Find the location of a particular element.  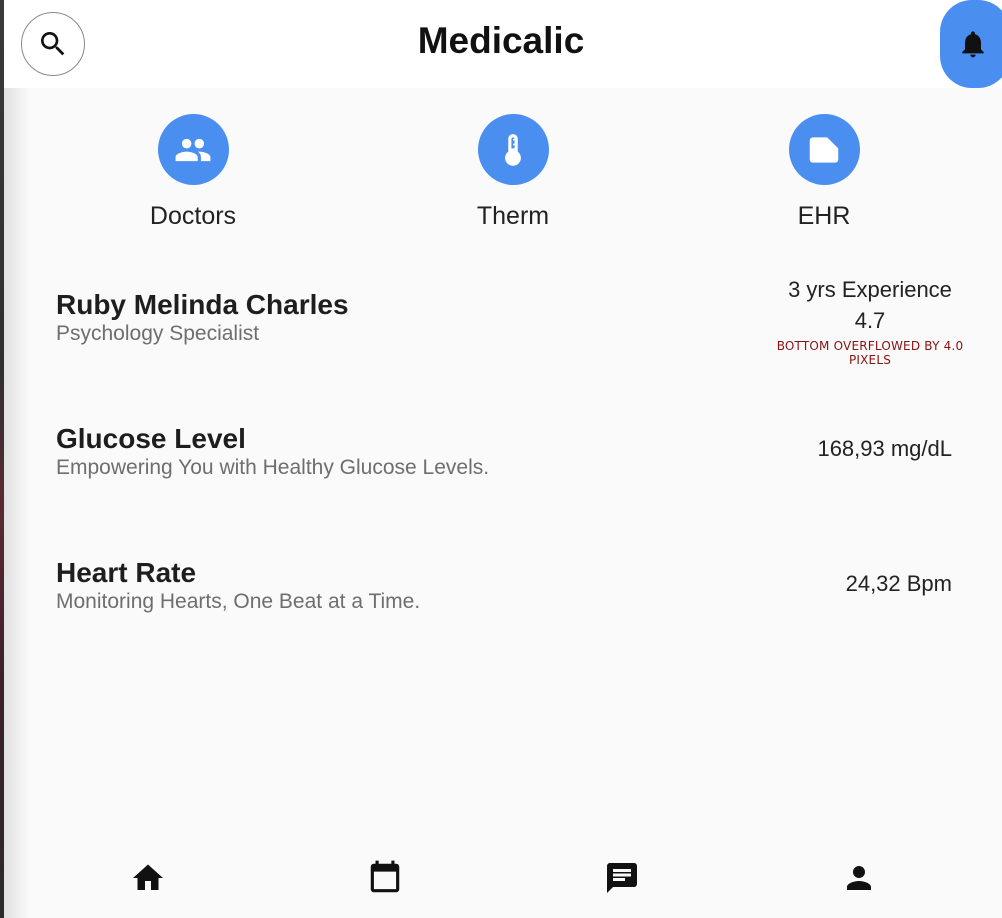

metric-title: Heart Rate is located at coordinates (126, 572).